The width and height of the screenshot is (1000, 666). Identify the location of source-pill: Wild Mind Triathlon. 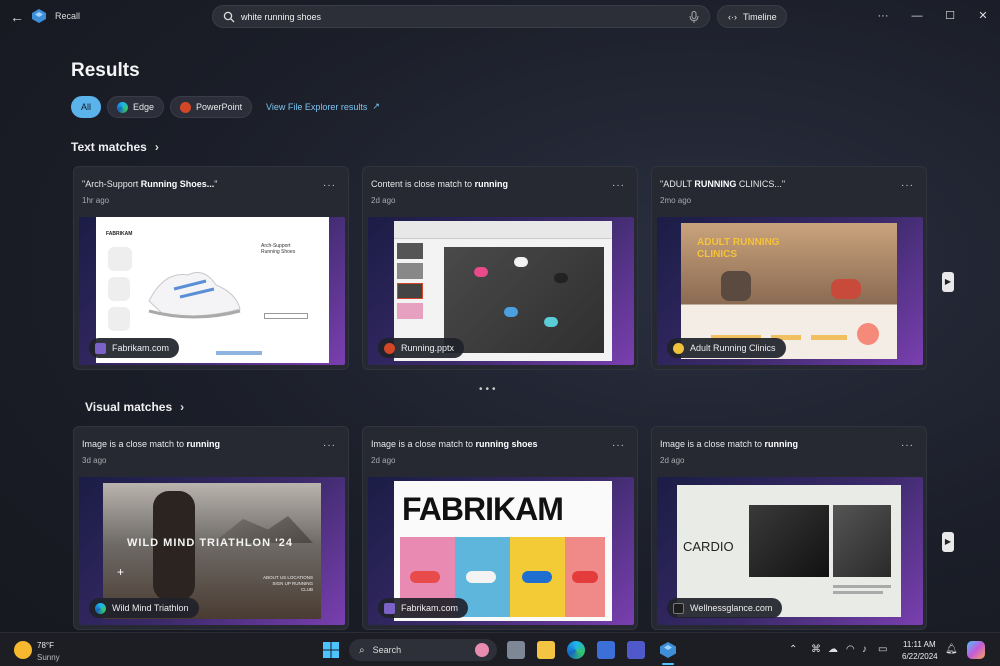
(144, 608).